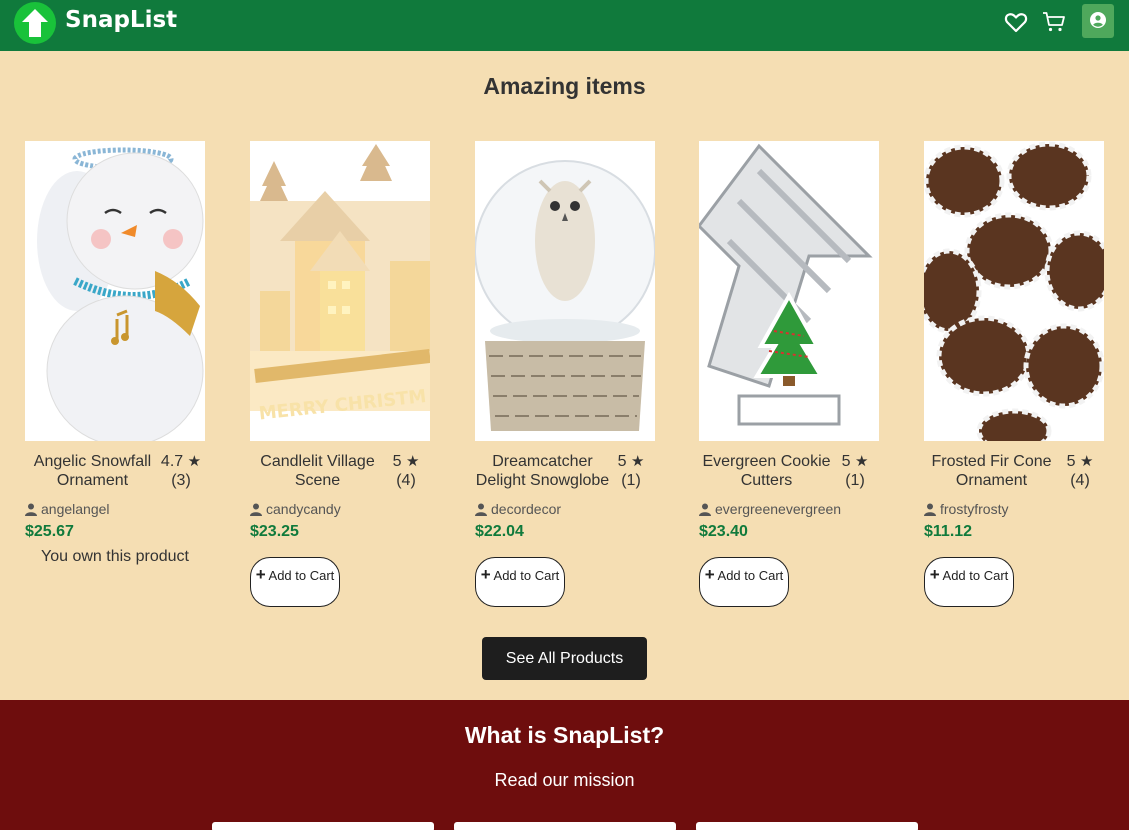 The width and height of the screenshot is (1129, 830). I want to click on cart-icon, so click(1054, 22).